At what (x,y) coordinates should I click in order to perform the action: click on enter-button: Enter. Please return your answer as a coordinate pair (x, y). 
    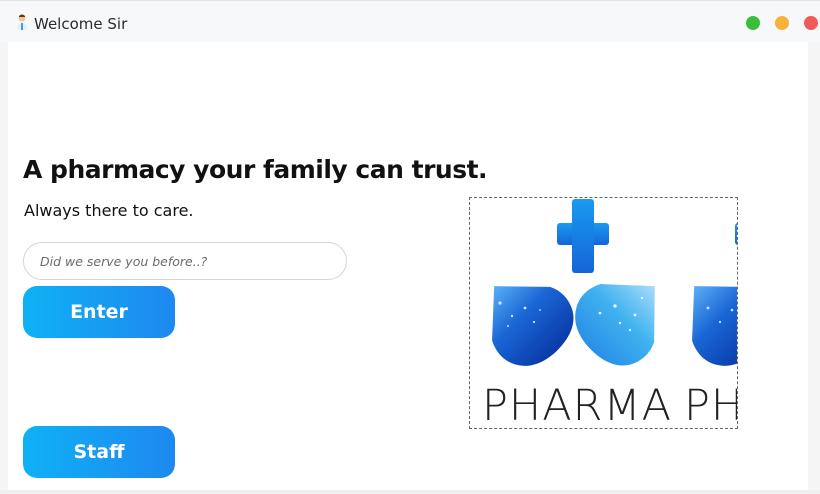
    Looking at the image, I should click on (99, 312).